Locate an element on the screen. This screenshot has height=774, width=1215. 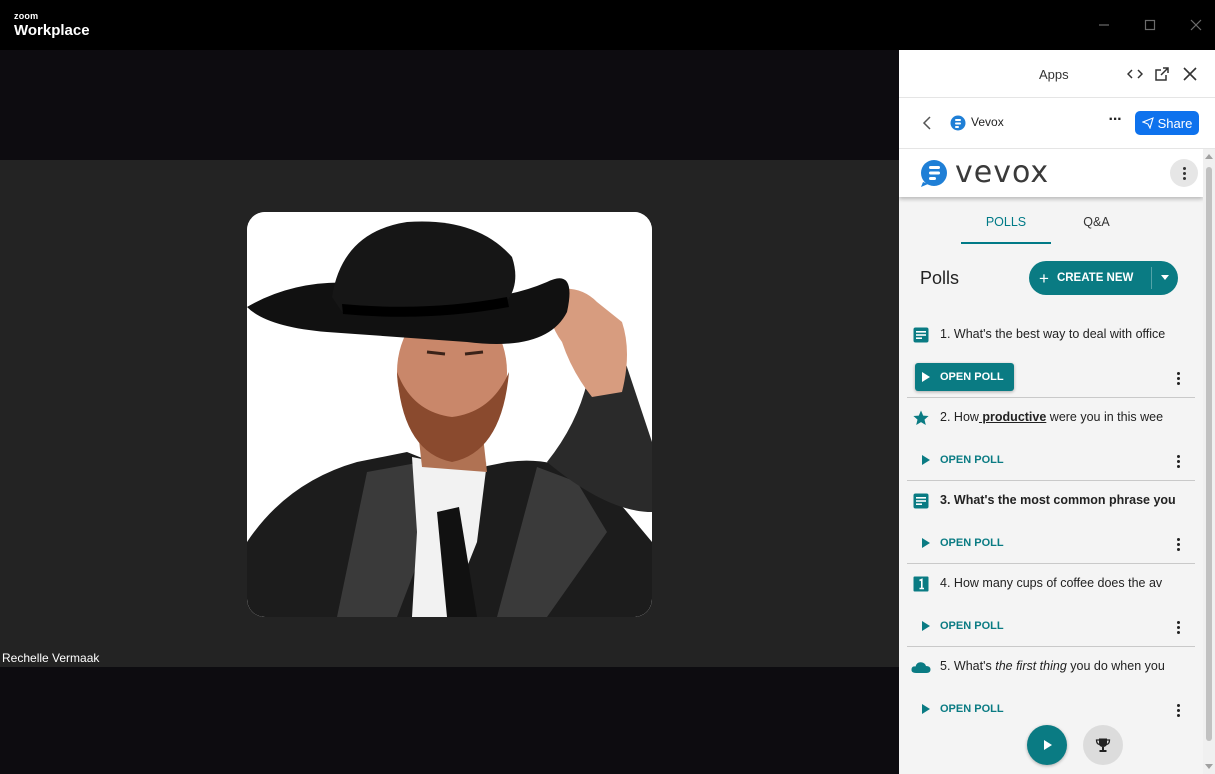
polls-heading: Polls is located at coordinates (940, 278).